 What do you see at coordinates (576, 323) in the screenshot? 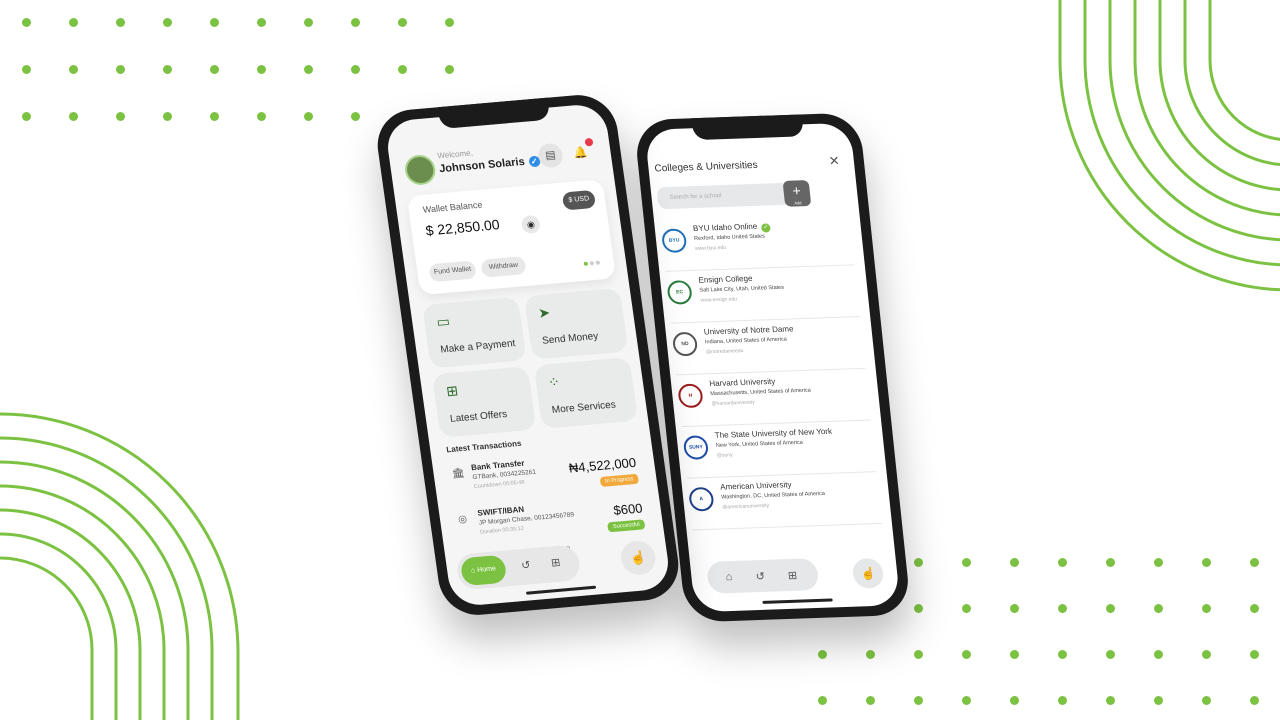
I see `send-money-tile: ➤ Send Money` at bounding box center [576, 323].